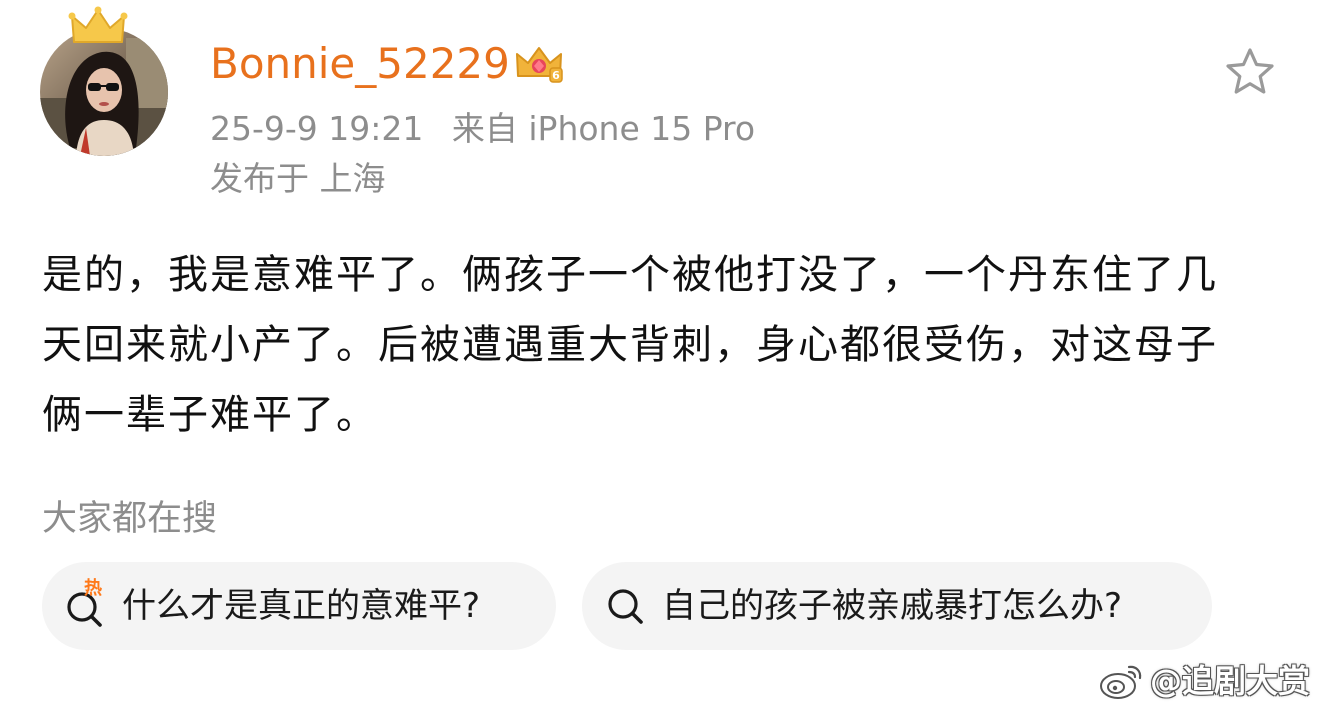  What do you see at coordinates (298, 178) in the screenshot?
I see `post-location: 发布于 上海` at bounding box center [298, 178].